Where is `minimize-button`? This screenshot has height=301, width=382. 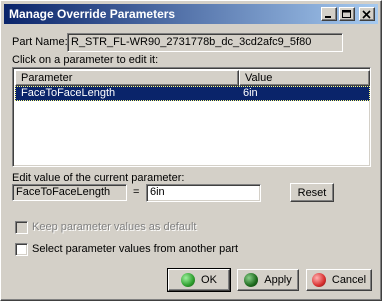 minimize-button is located at coordinates (329, 14).